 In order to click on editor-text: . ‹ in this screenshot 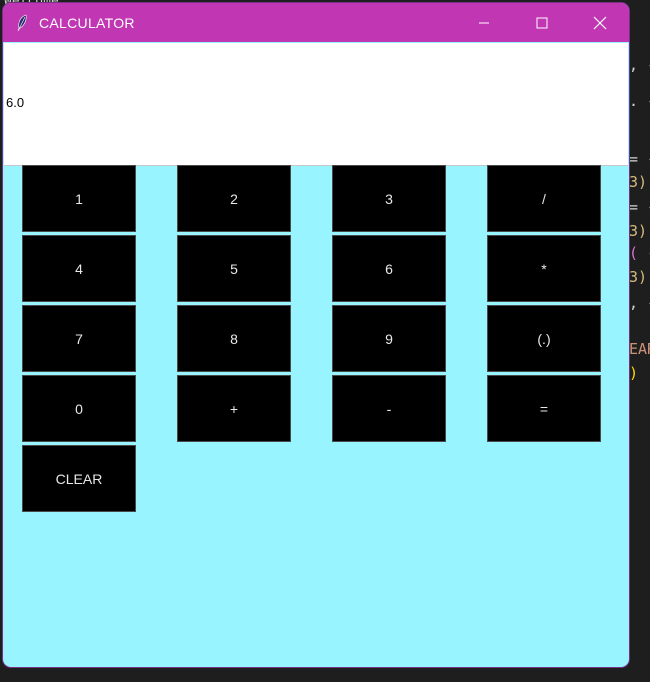, I will do `click(639, 101)`.